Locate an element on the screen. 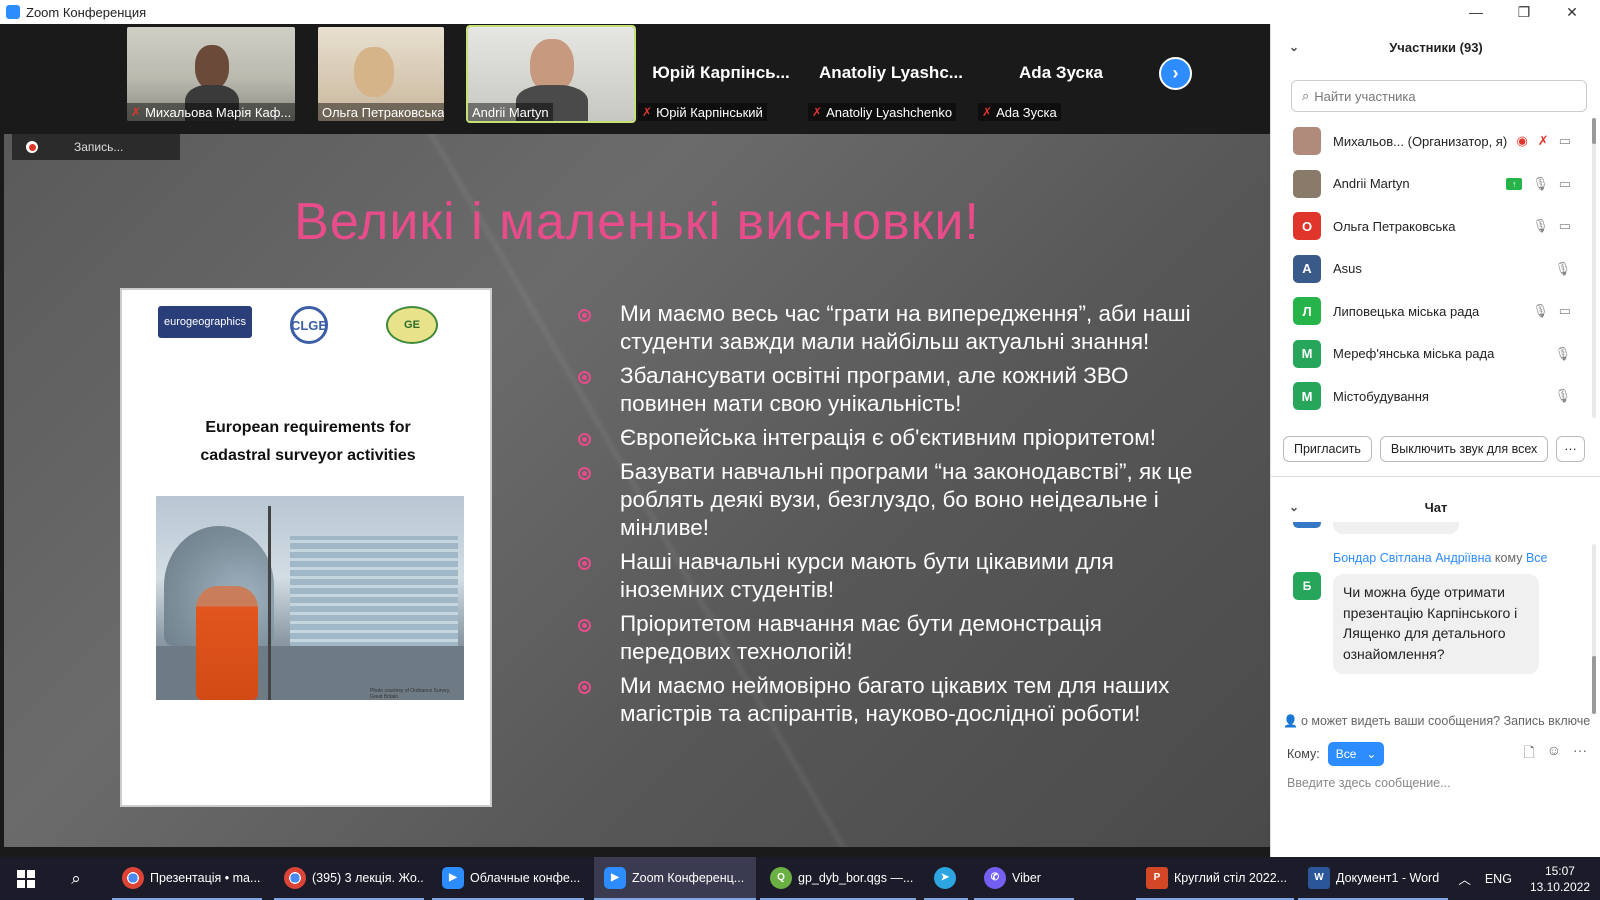 The height and width of the screenshot is (900, 1600). invite-button: Пригласить is located at coordinates (1327, 449).